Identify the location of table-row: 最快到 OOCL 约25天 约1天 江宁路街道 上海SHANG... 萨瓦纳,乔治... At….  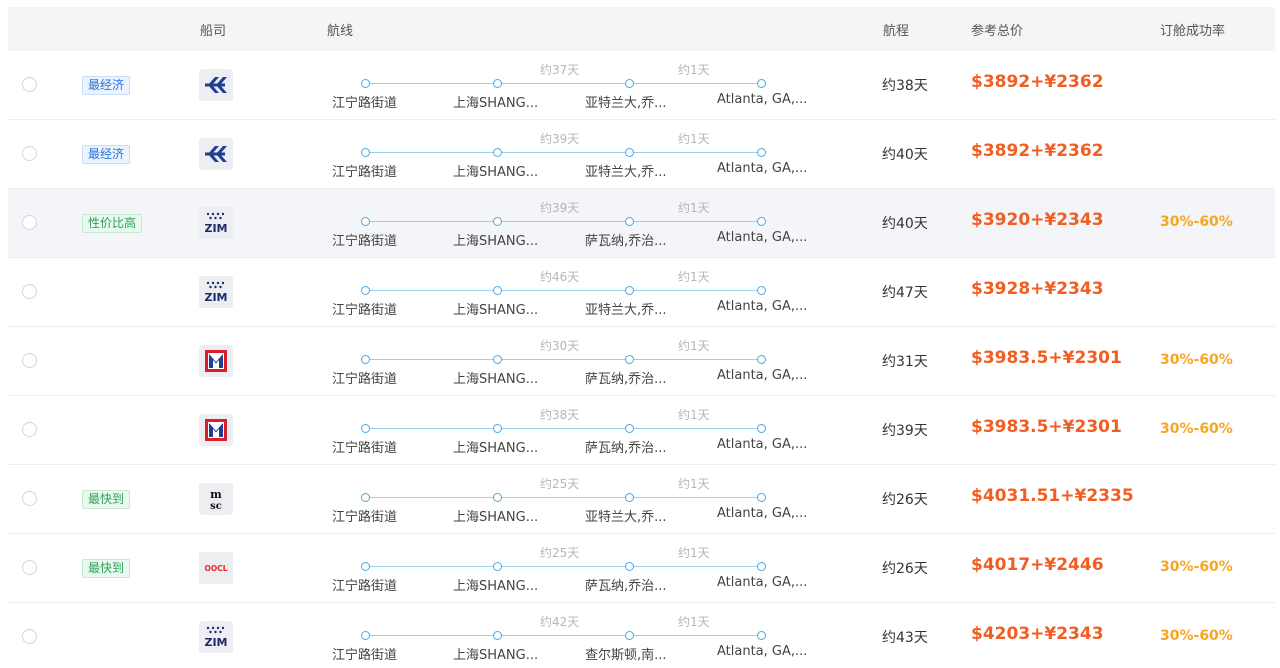
(641, 568).